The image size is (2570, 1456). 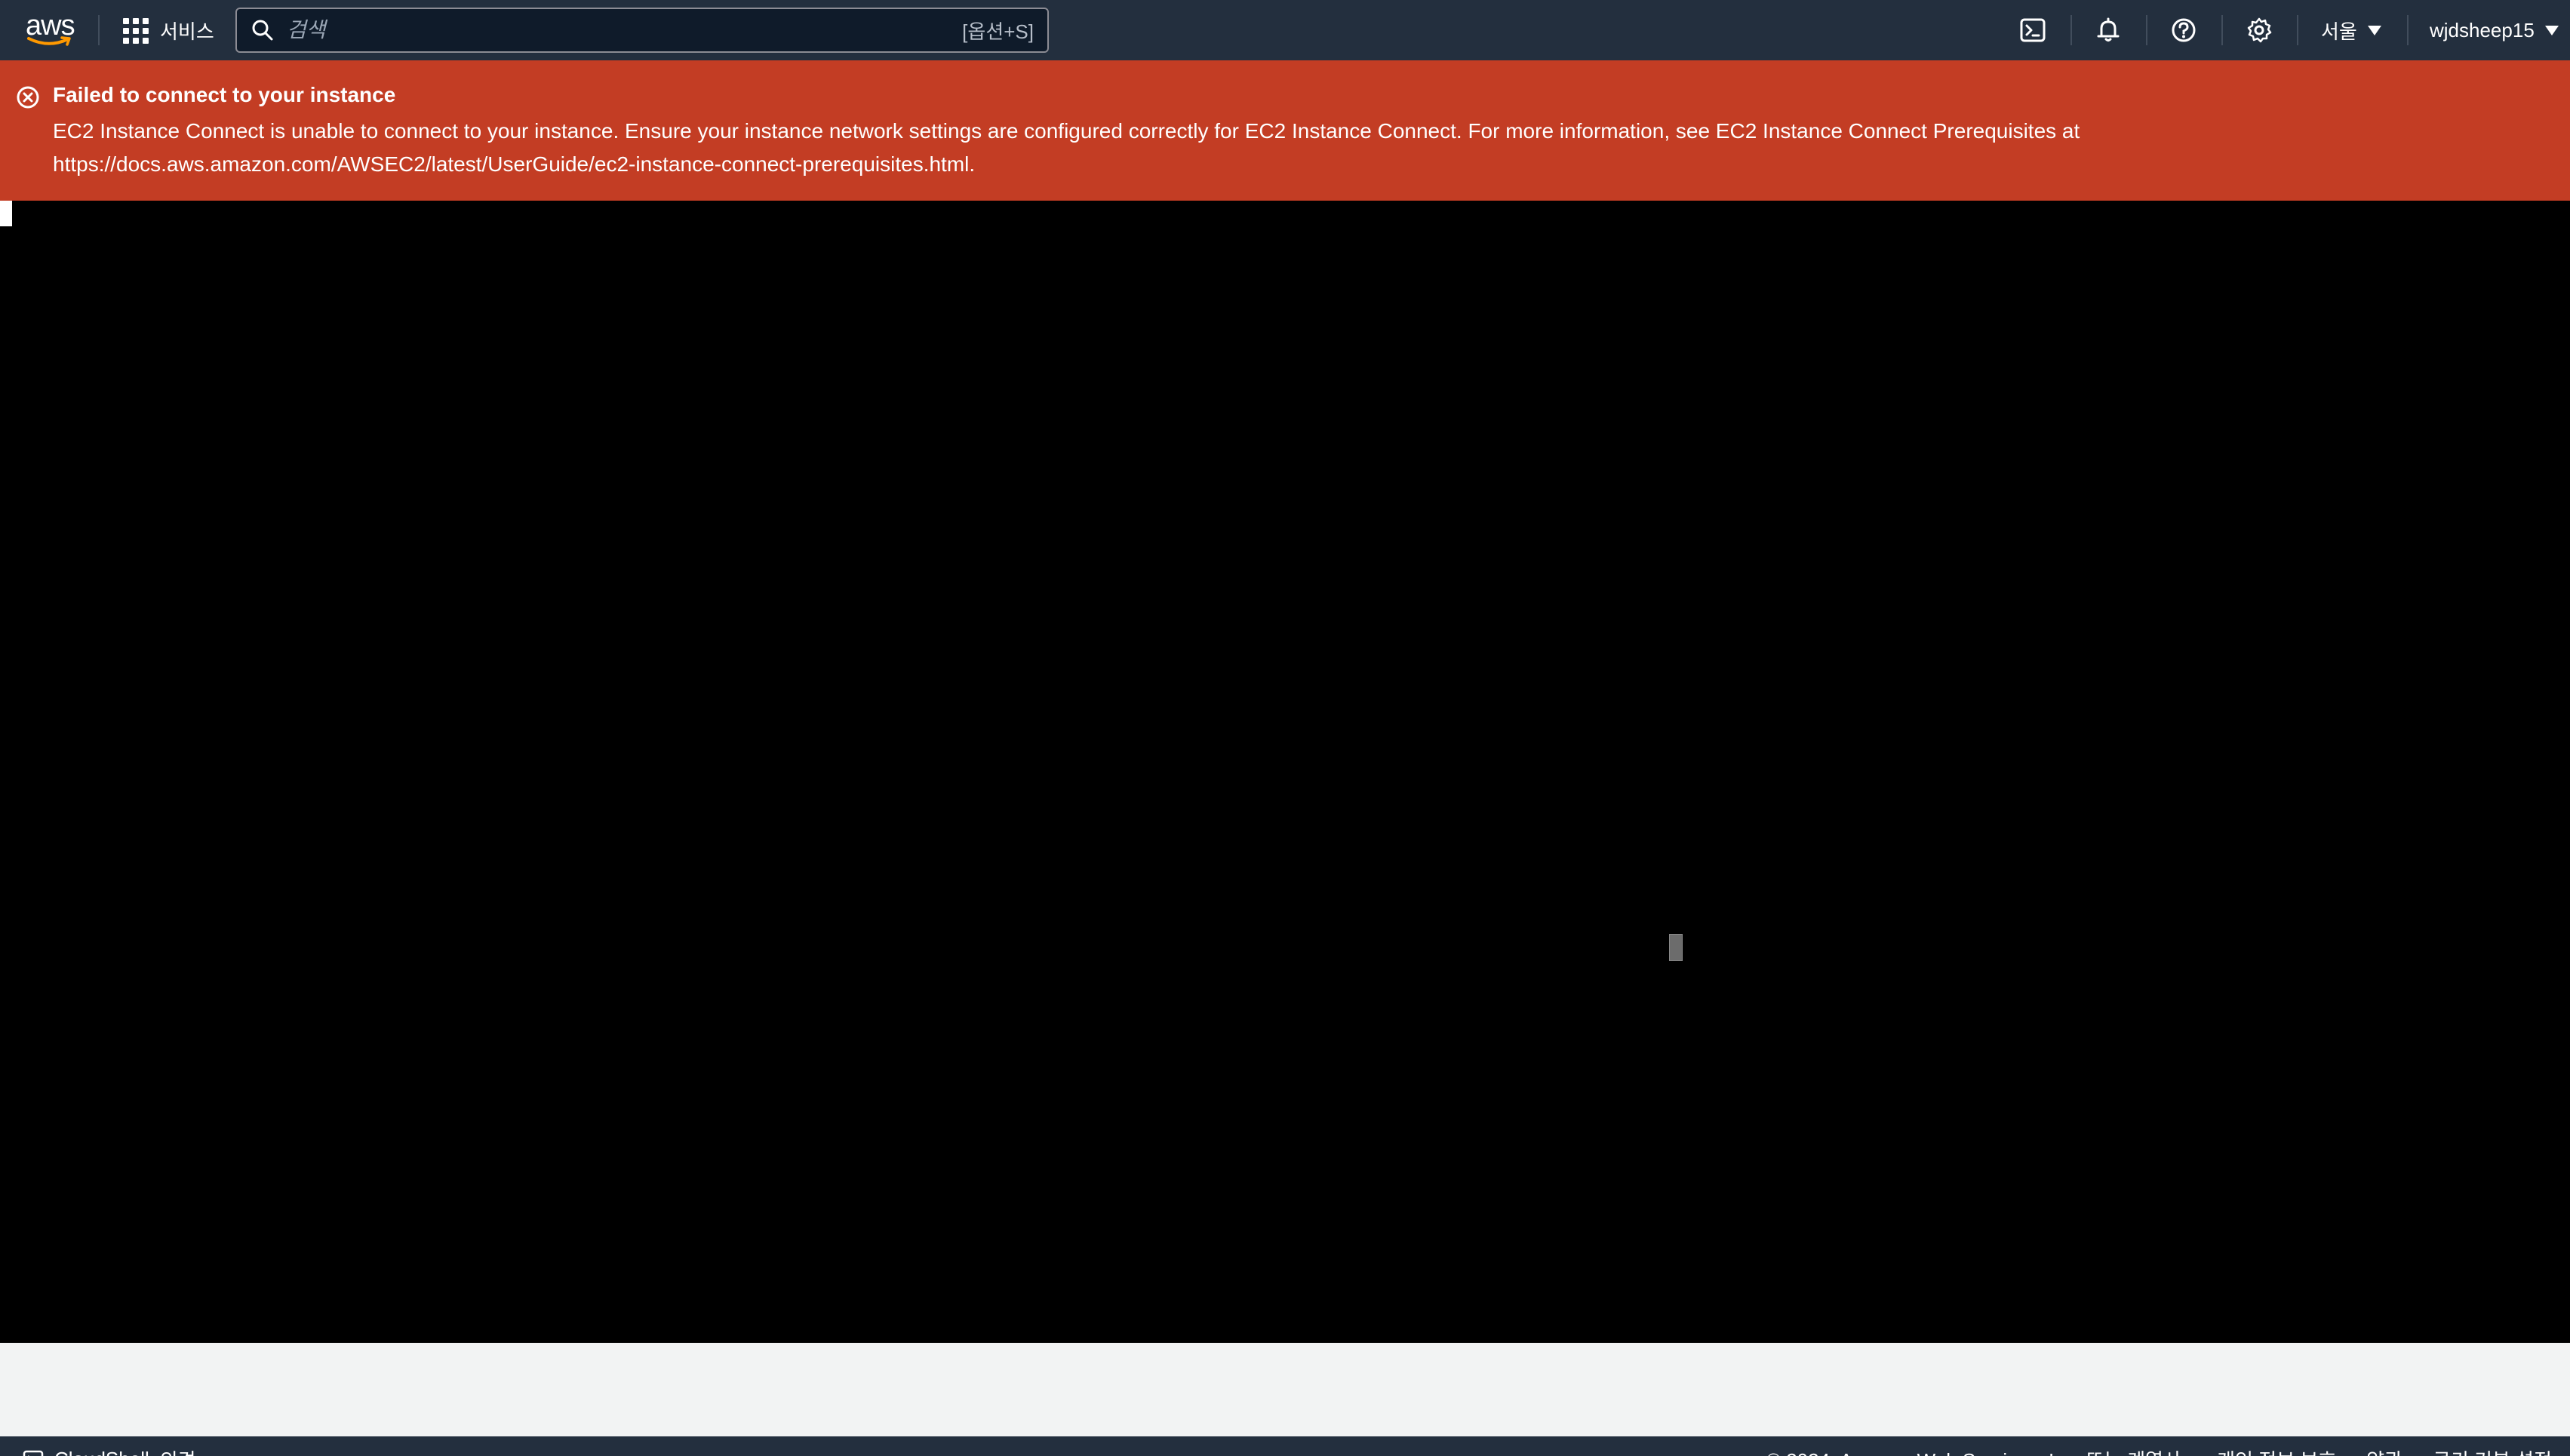 What do you see at coordinates (2384, 1450) in the screenshot?
I see `footer-terms-link: 약관` at bounding box center [2384, 1450].